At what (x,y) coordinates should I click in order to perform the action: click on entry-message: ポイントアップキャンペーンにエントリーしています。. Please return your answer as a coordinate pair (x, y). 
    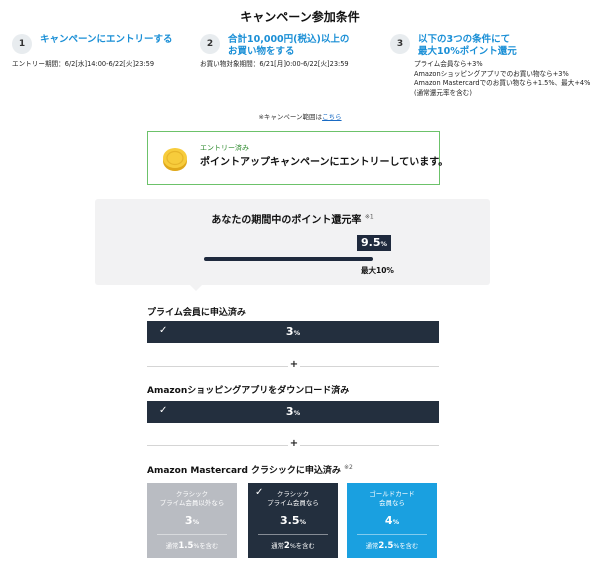
    Looking at the image, I should click on (324, 162).